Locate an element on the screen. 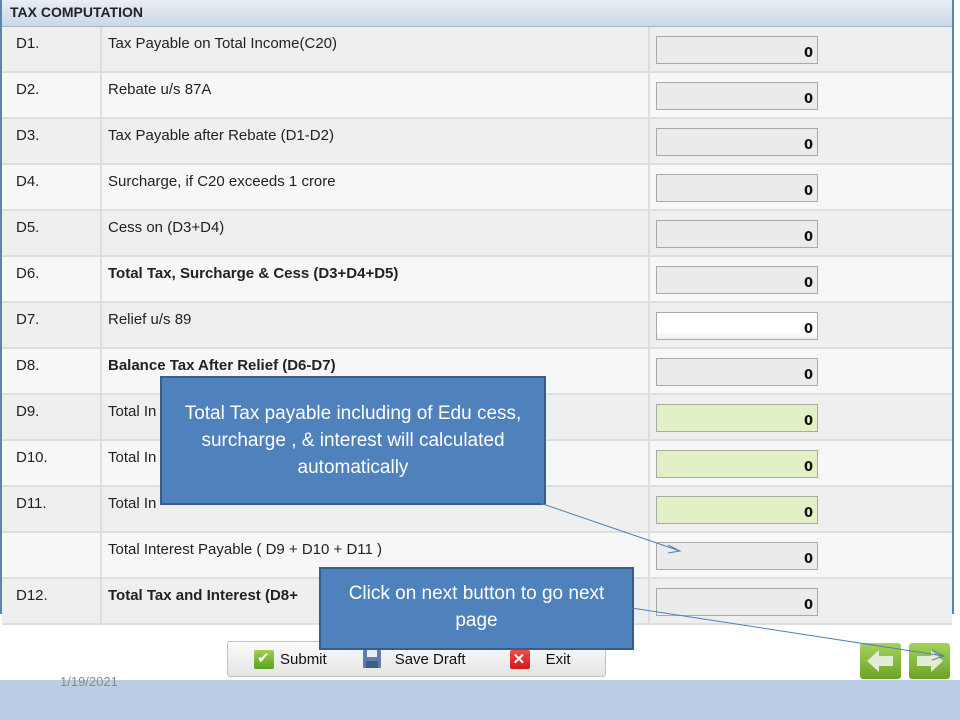 This screenshot has width=960, height=720. row-description: Tax Payable after Rebate (D1-D2) is located at coordinates (376, 141).